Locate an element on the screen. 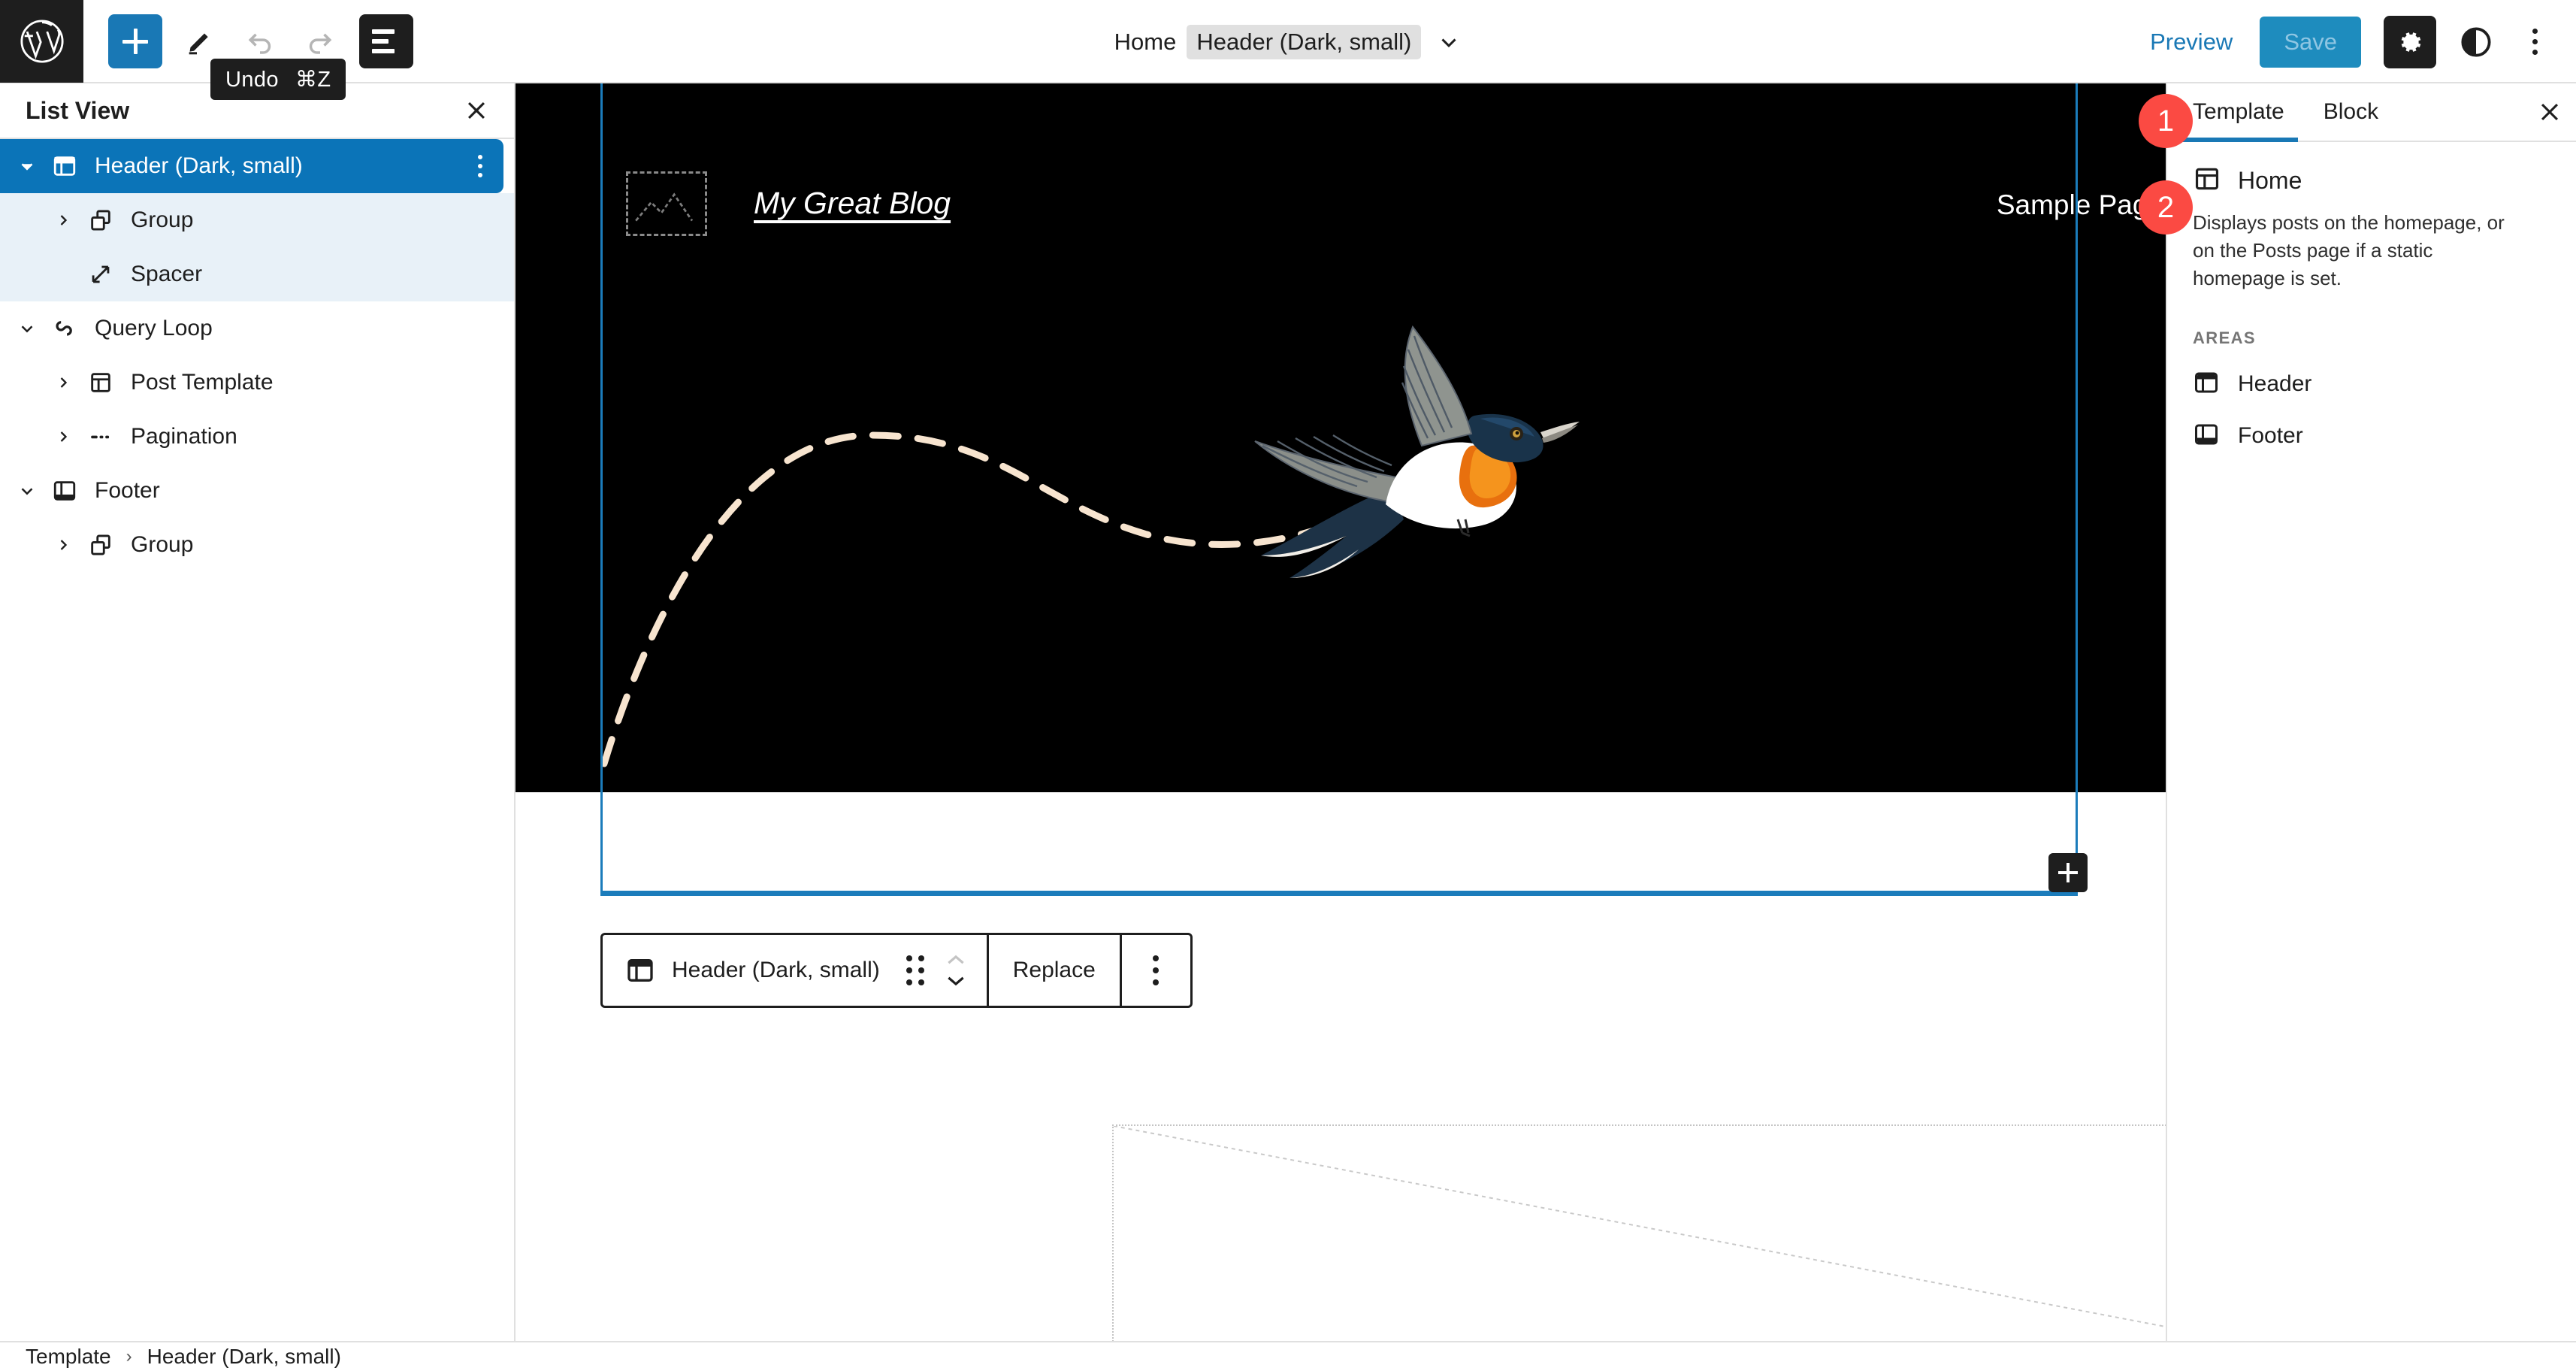  list-item-options-button is located at coordinates (480, 166).